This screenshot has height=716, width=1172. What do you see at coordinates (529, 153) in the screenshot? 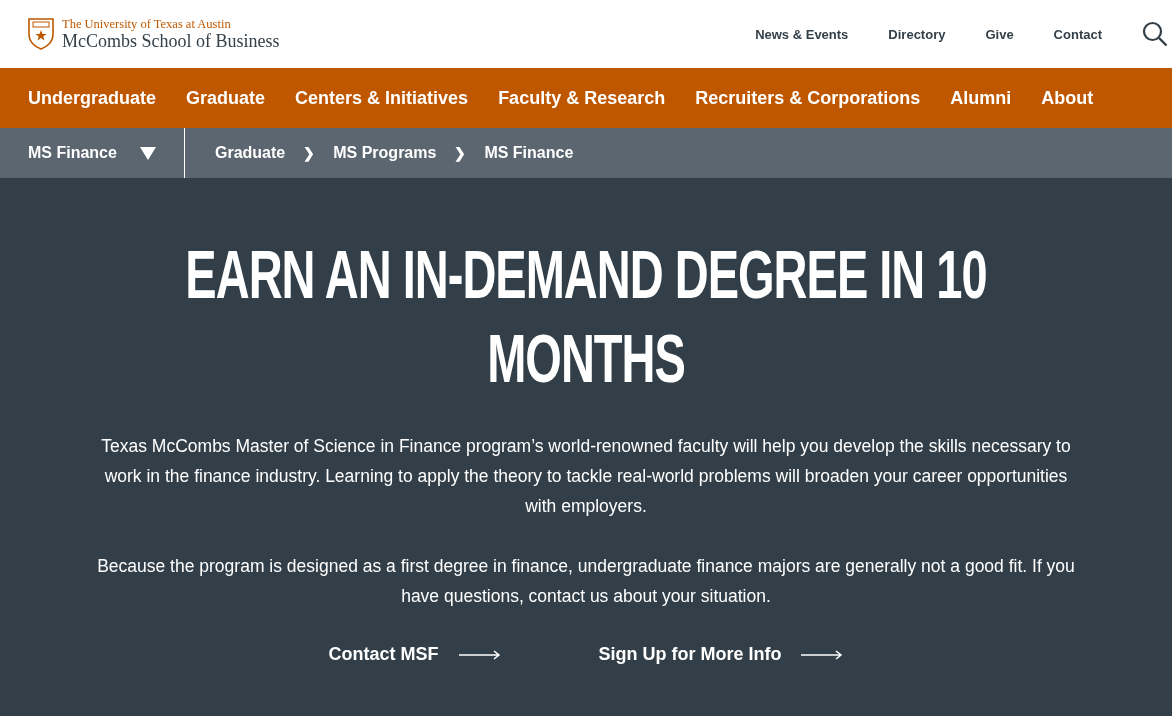
I see `breadcrumb-link: MS Finance` at bounding box center [529, 153].